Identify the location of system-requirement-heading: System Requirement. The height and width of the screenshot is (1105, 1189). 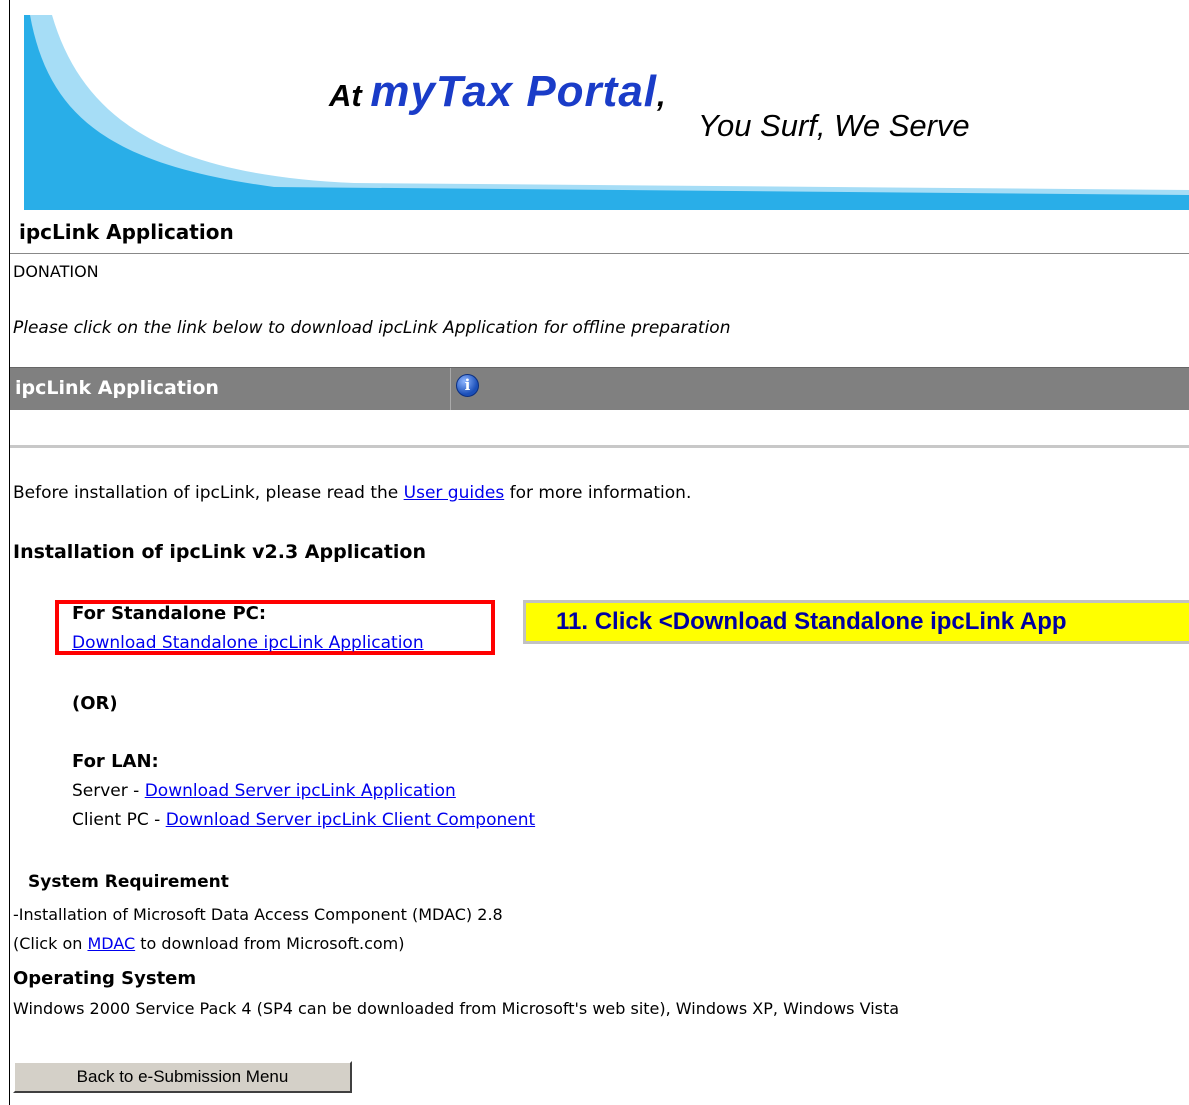
(128, 882).